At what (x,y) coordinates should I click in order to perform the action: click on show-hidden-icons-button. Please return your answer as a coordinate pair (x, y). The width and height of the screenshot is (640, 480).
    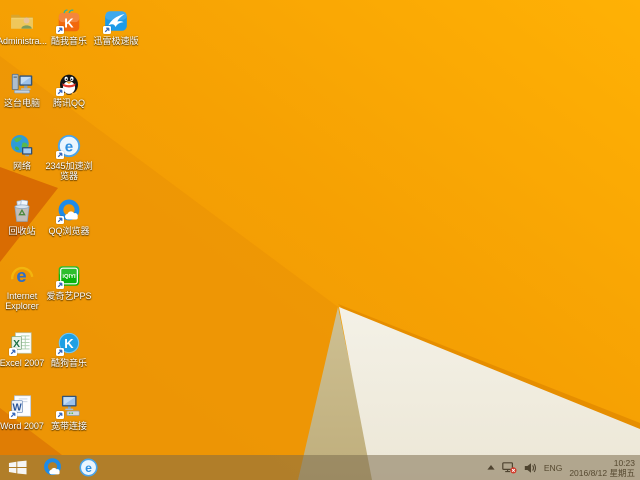
    Looking at the image, I should click on (491, 467).